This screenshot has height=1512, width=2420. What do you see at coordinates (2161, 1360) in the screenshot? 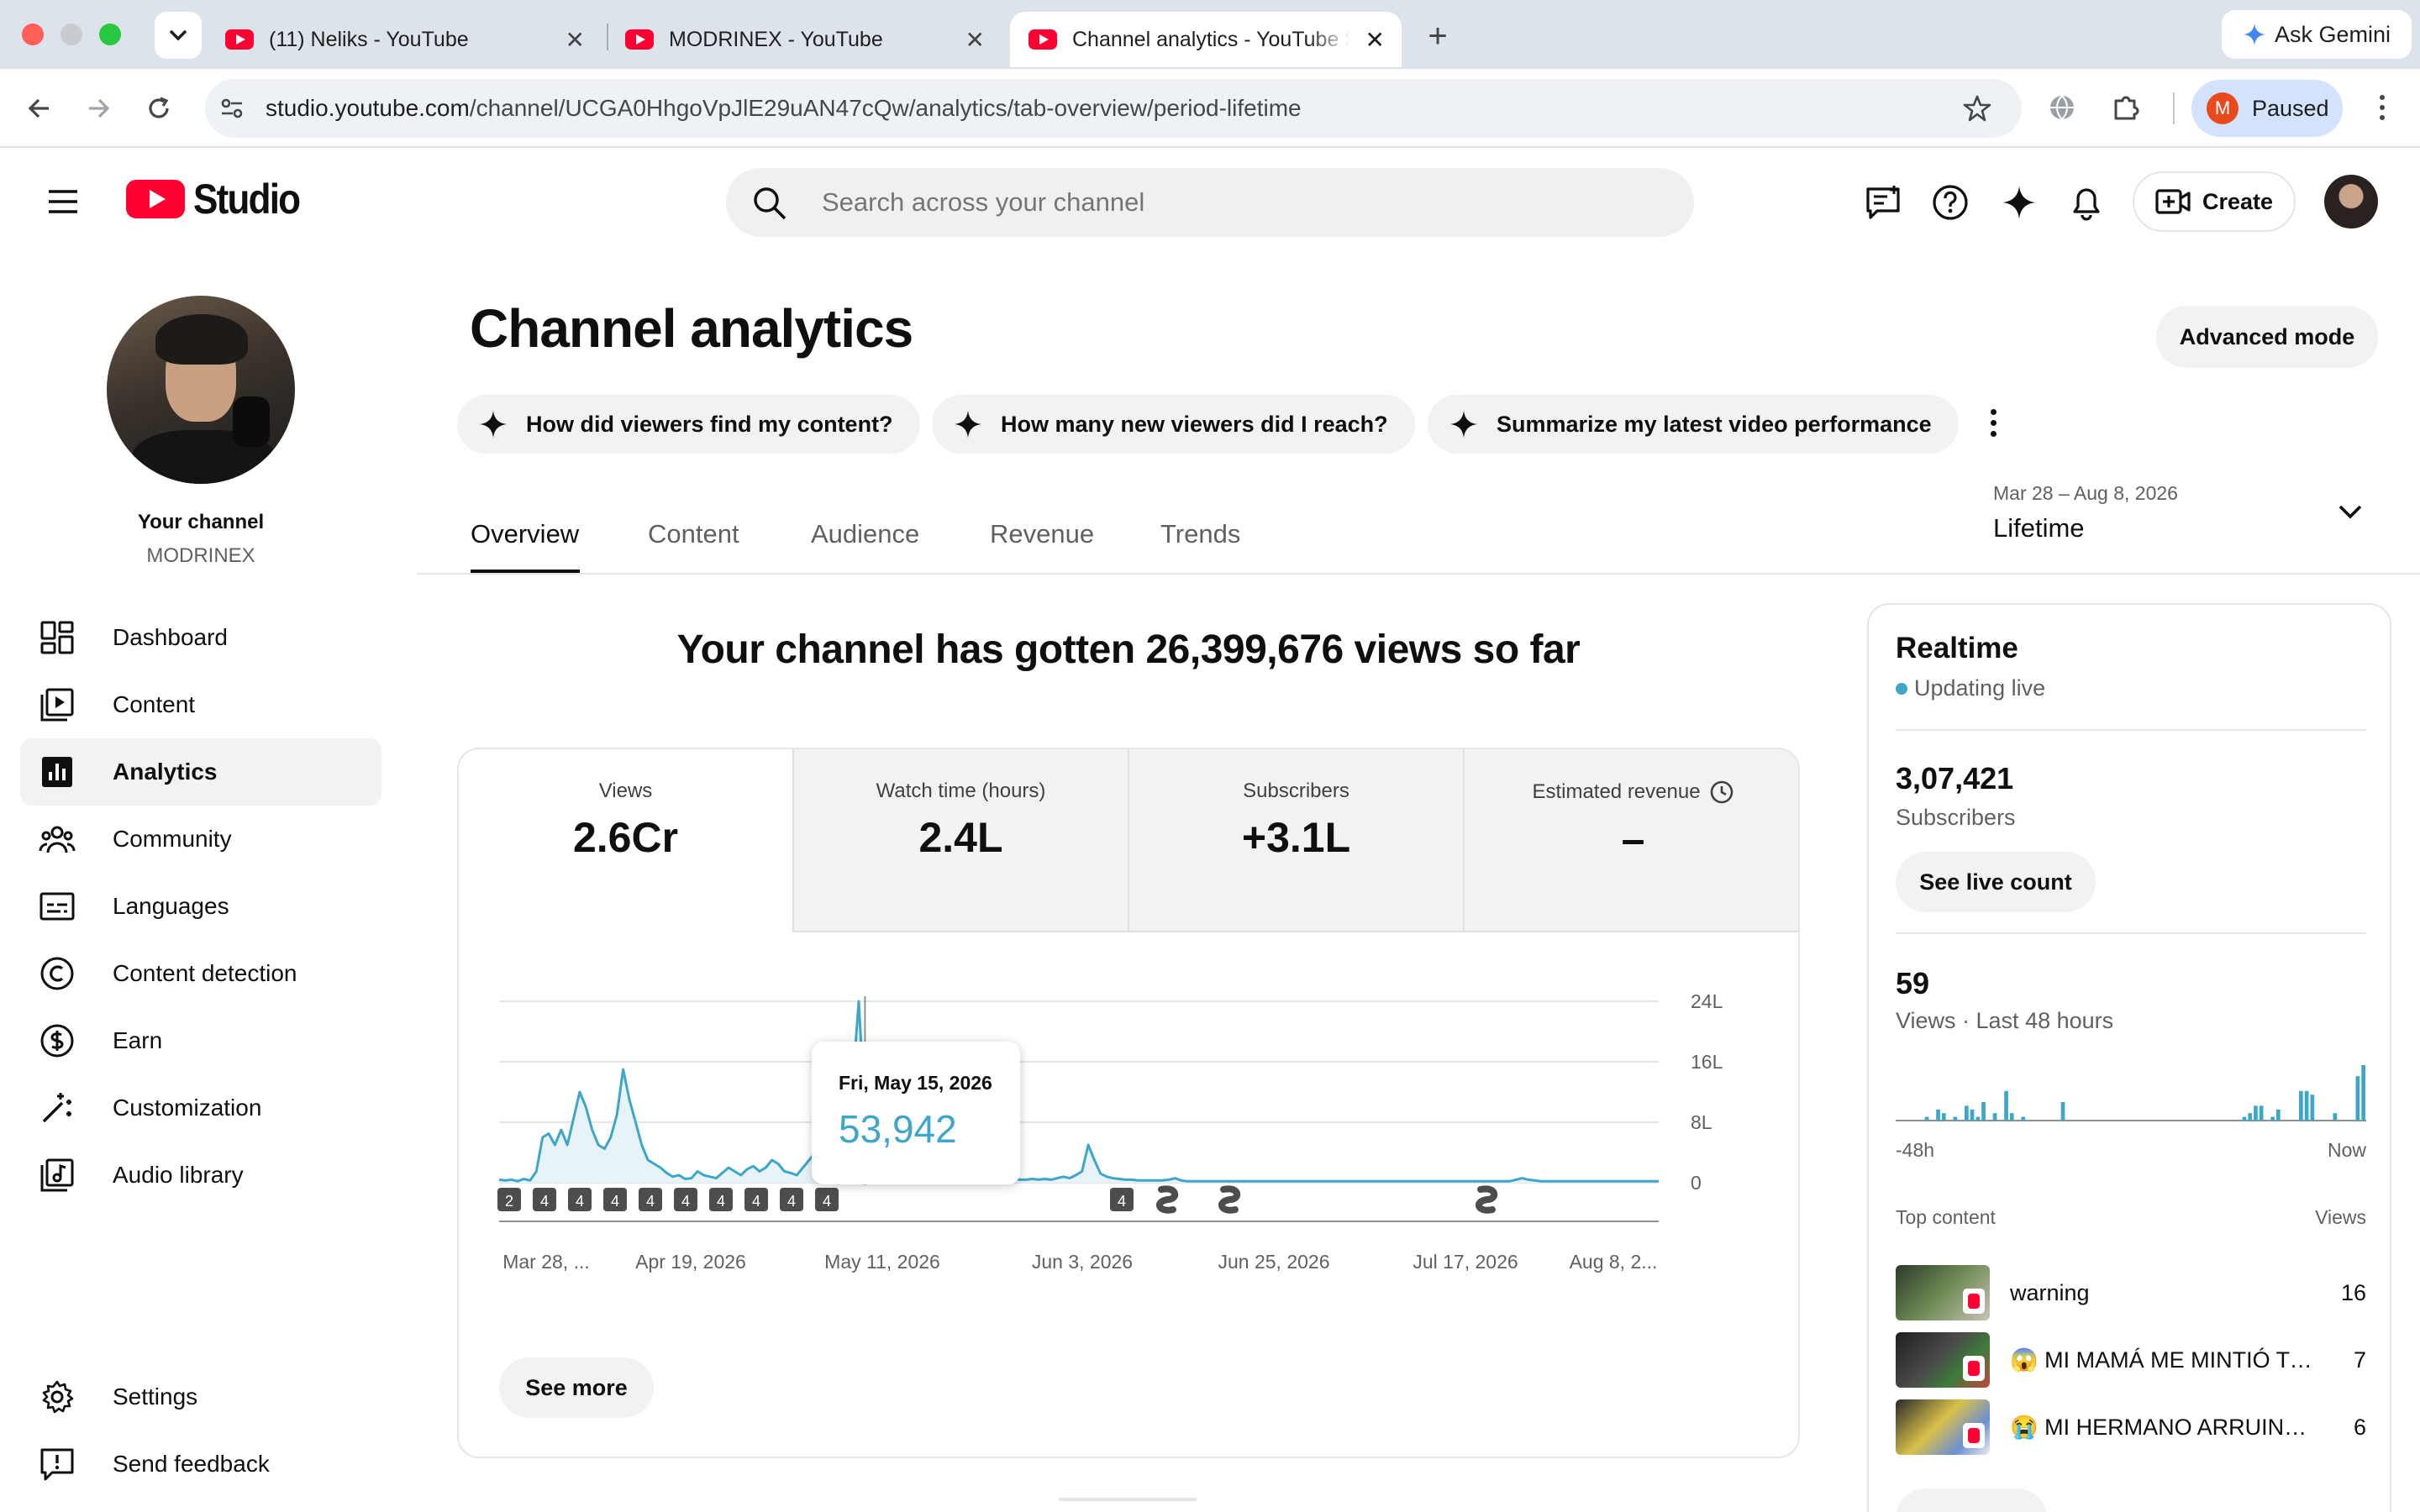
I see `video-title: 😱 MI MAMÁ ME MINTIÓ TODA MI VIDA` at bounding box center [2161, 1360].